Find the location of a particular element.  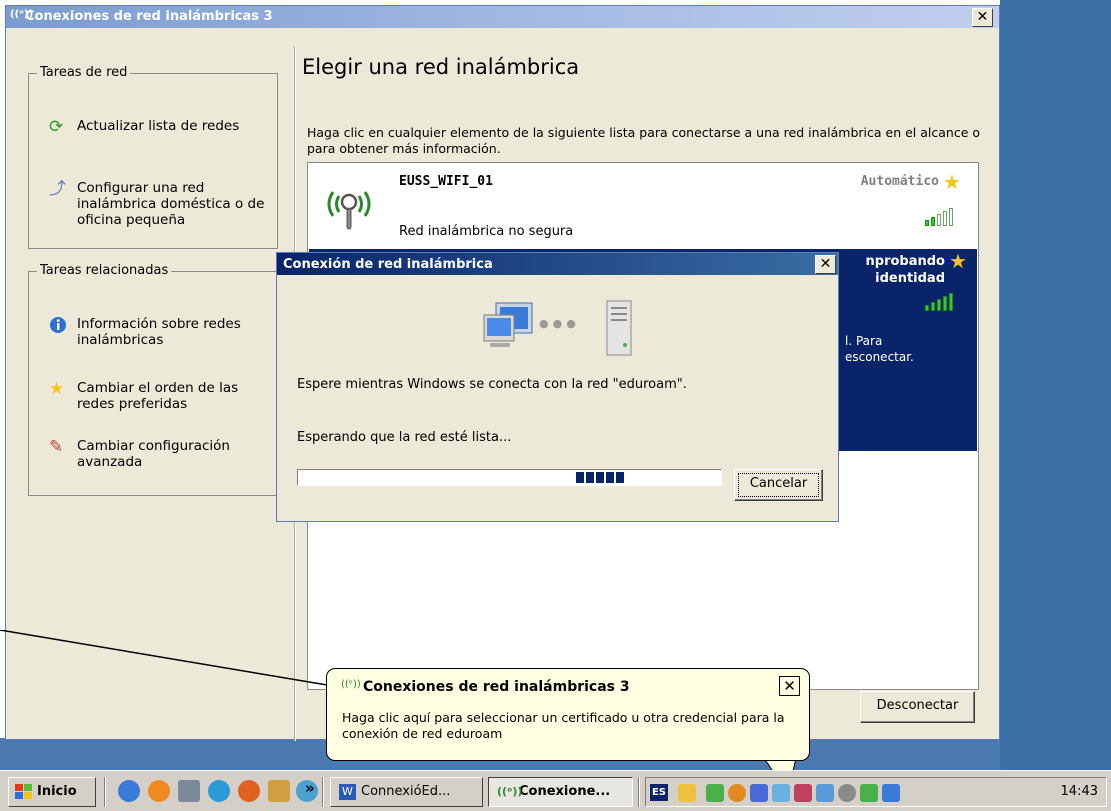

message-line: l. Para is located at coordinates (864, 341).